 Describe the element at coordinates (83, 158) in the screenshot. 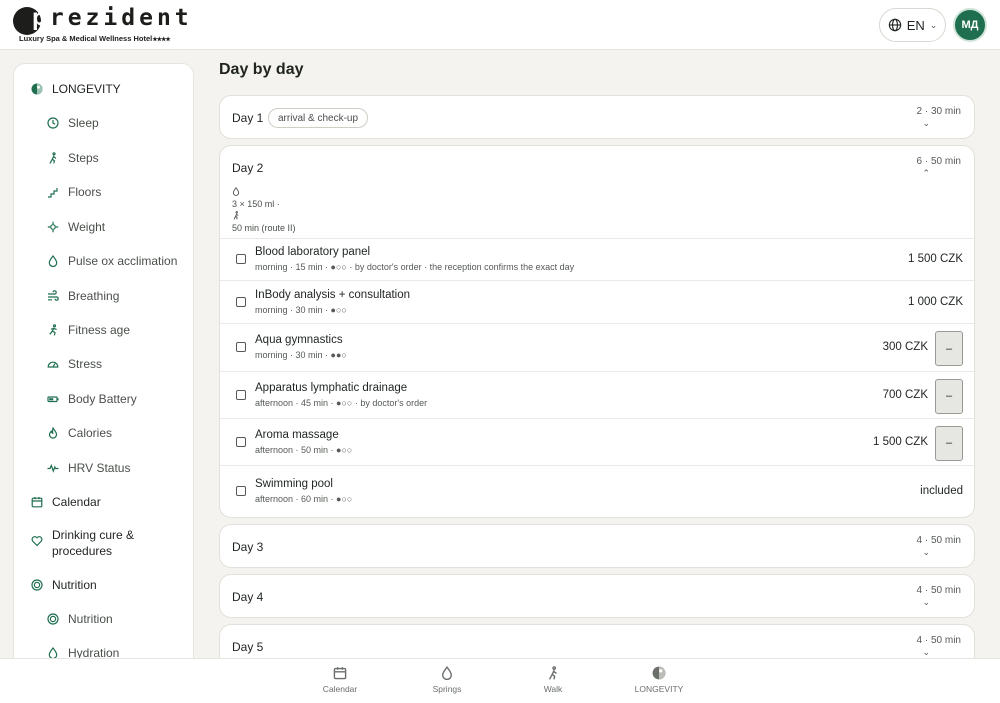

I see `sidebar-item-label: Steps` at that location.